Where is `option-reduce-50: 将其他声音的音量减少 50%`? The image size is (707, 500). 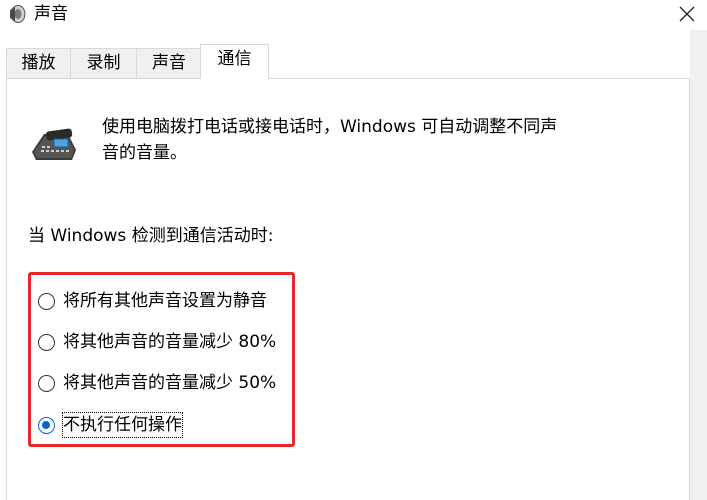 option-reduce-50: 将其他声音的音量减少 50% is located at coordinates (157, 383).